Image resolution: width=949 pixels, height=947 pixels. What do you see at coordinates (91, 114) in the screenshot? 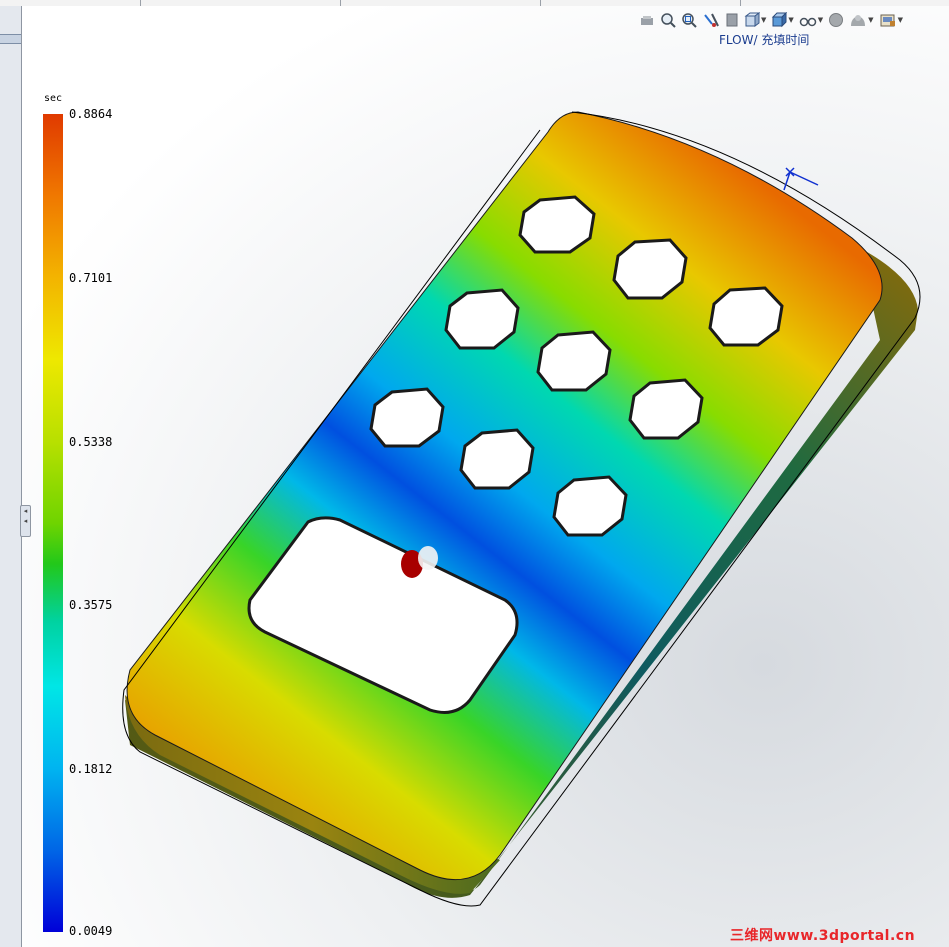
I see `legend-value-max: 0.8864` at bounding box center [91, 114].